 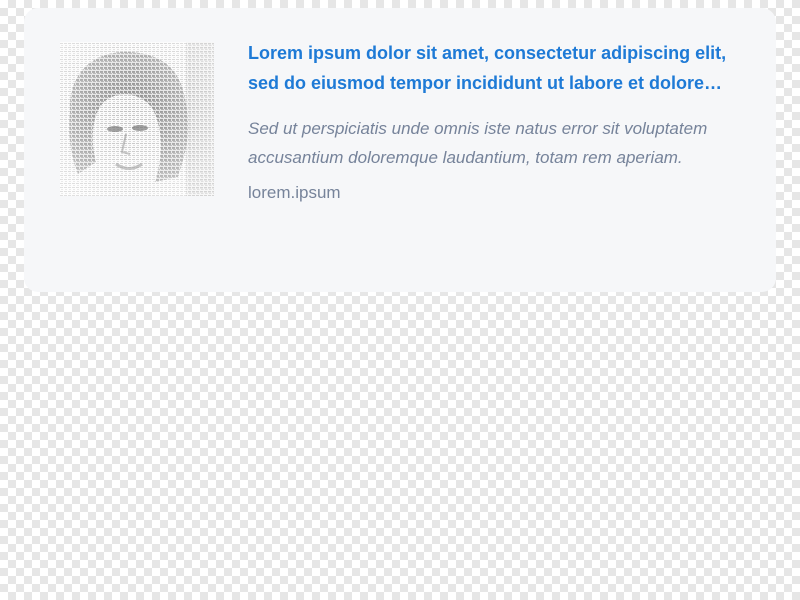 What do you see at coordinates (294, 192) in the screenshot?
I see `preview-domain: lorem.ipsum` at bounding box center [294, 192].